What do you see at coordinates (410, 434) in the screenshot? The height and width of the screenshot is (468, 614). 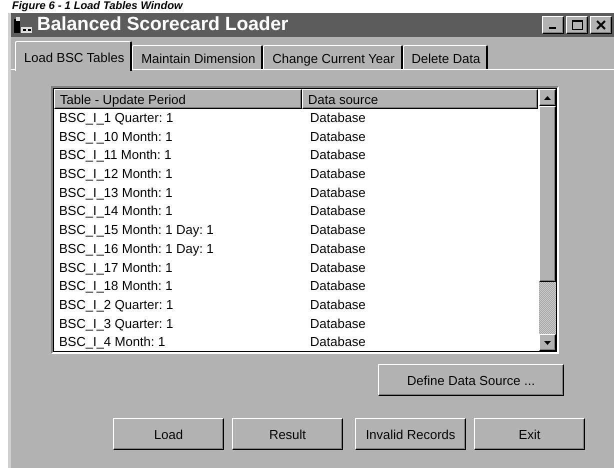 I see `action-button: Invalid Records` at bounding box center [410, 434].